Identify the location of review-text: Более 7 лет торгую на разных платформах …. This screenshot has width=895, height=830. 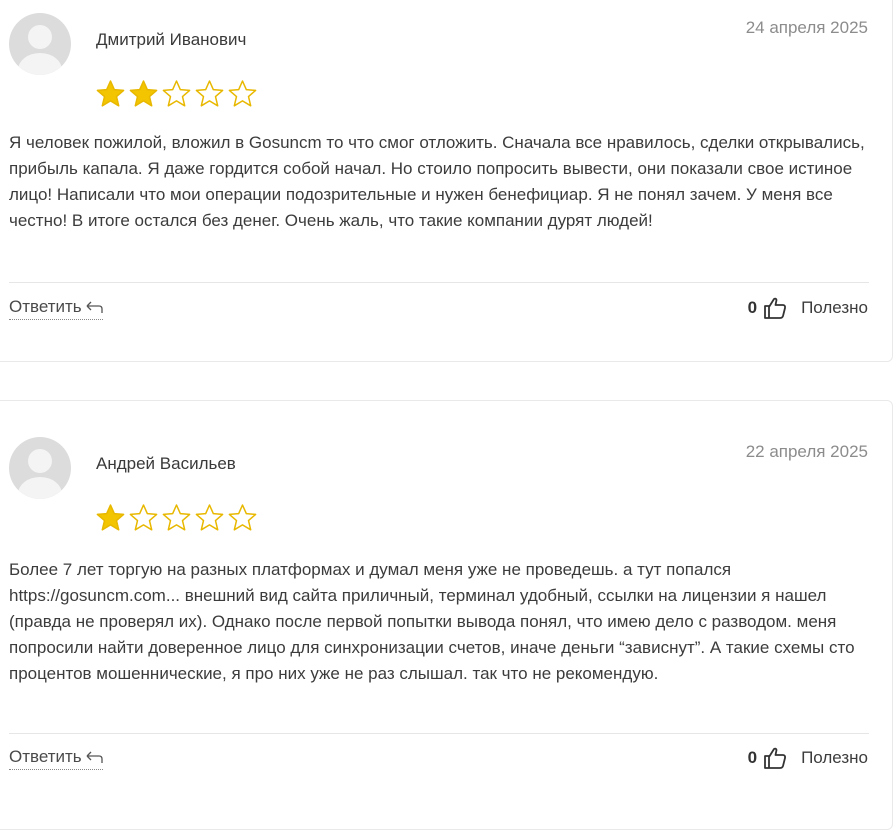
(432, 621).